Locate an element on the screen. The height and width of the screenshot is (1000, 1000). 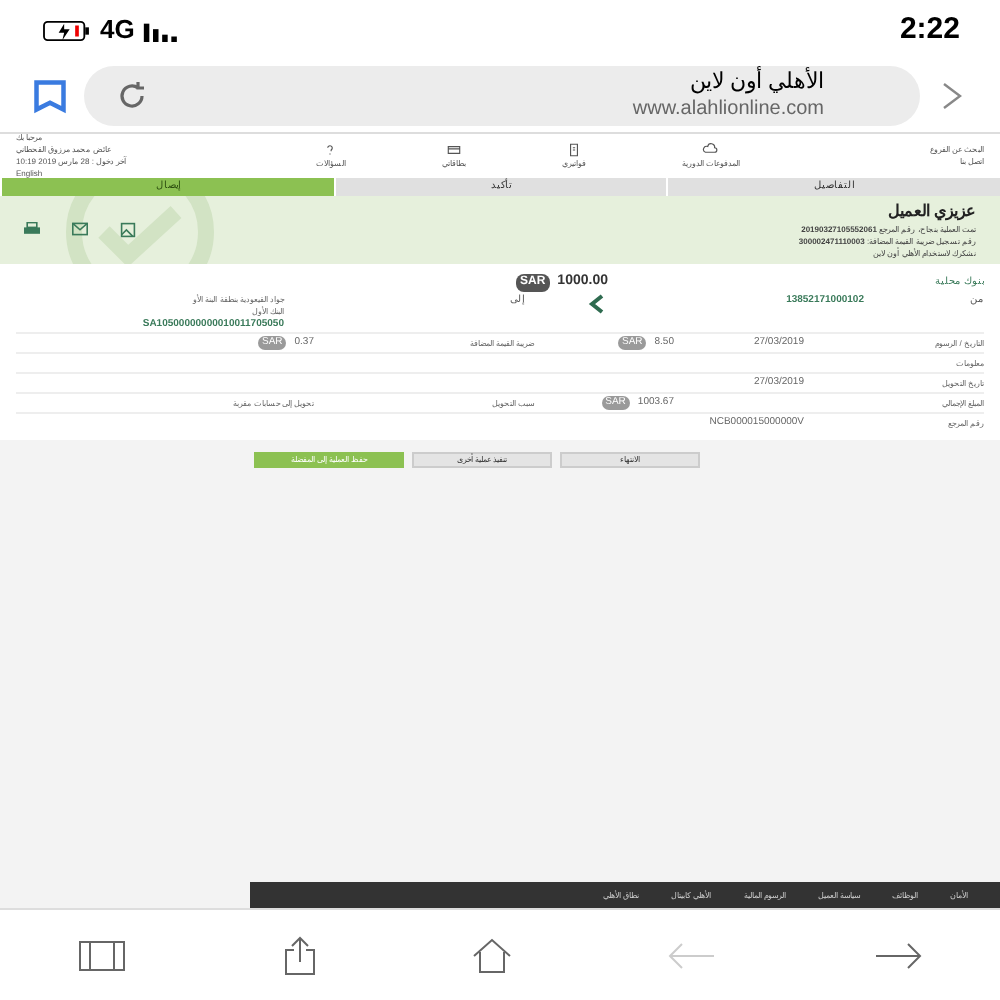
tabs-icon is located at coordinates (102, 955).